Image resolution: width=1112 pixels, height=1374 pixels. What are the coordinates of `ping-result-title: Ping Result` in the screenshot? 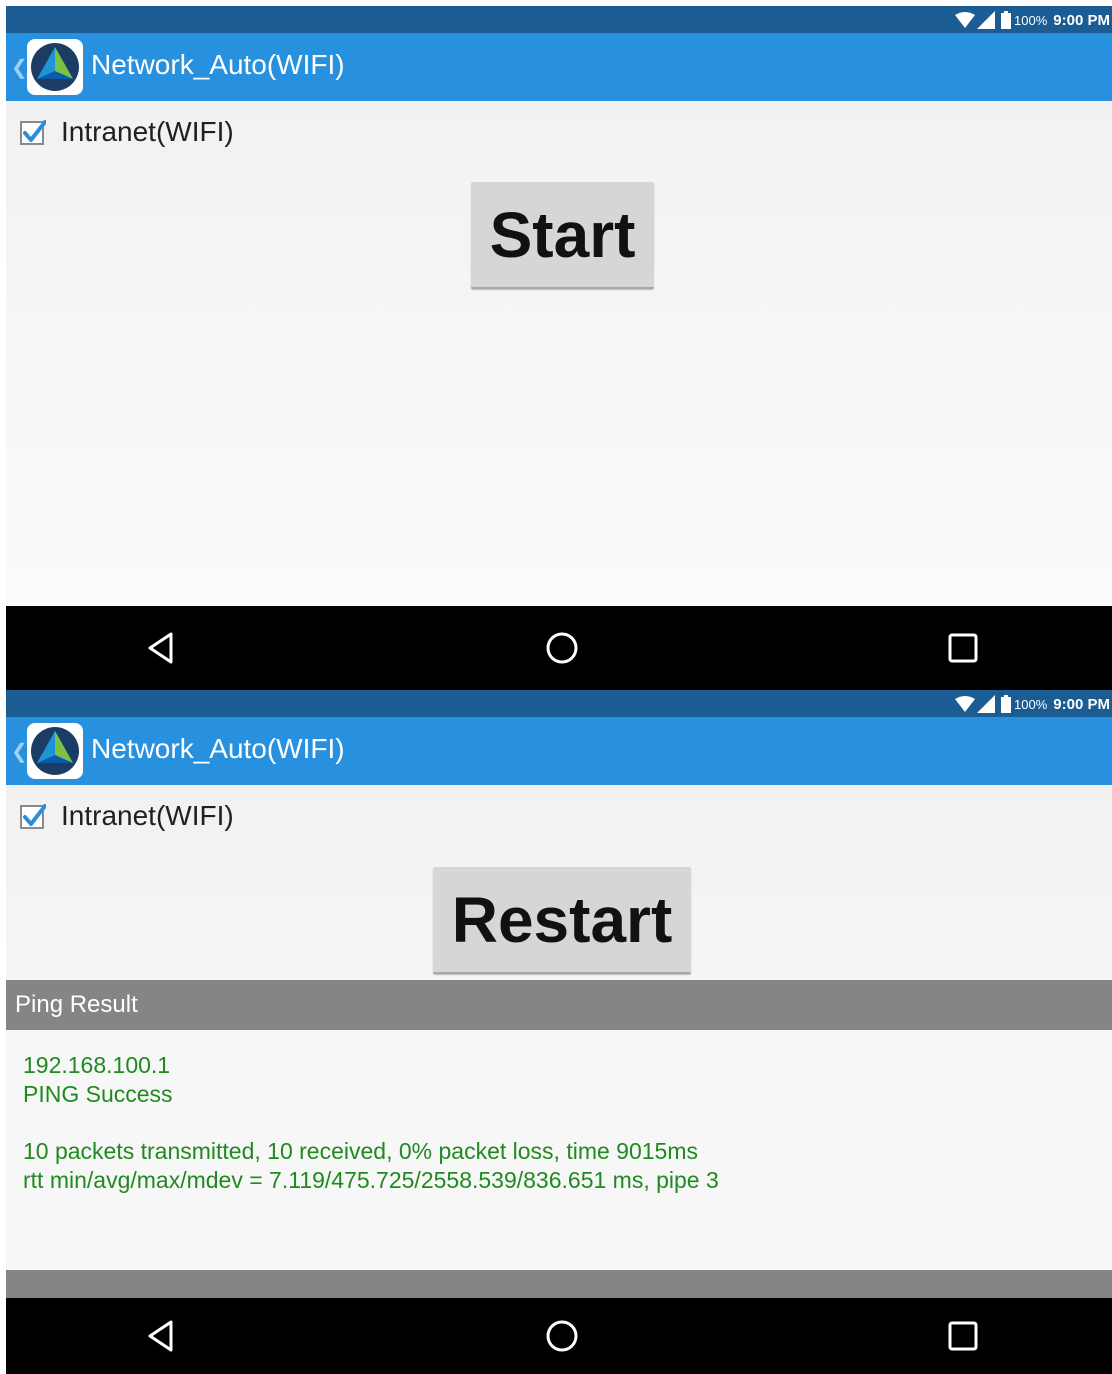 It's located at (76, 1004).